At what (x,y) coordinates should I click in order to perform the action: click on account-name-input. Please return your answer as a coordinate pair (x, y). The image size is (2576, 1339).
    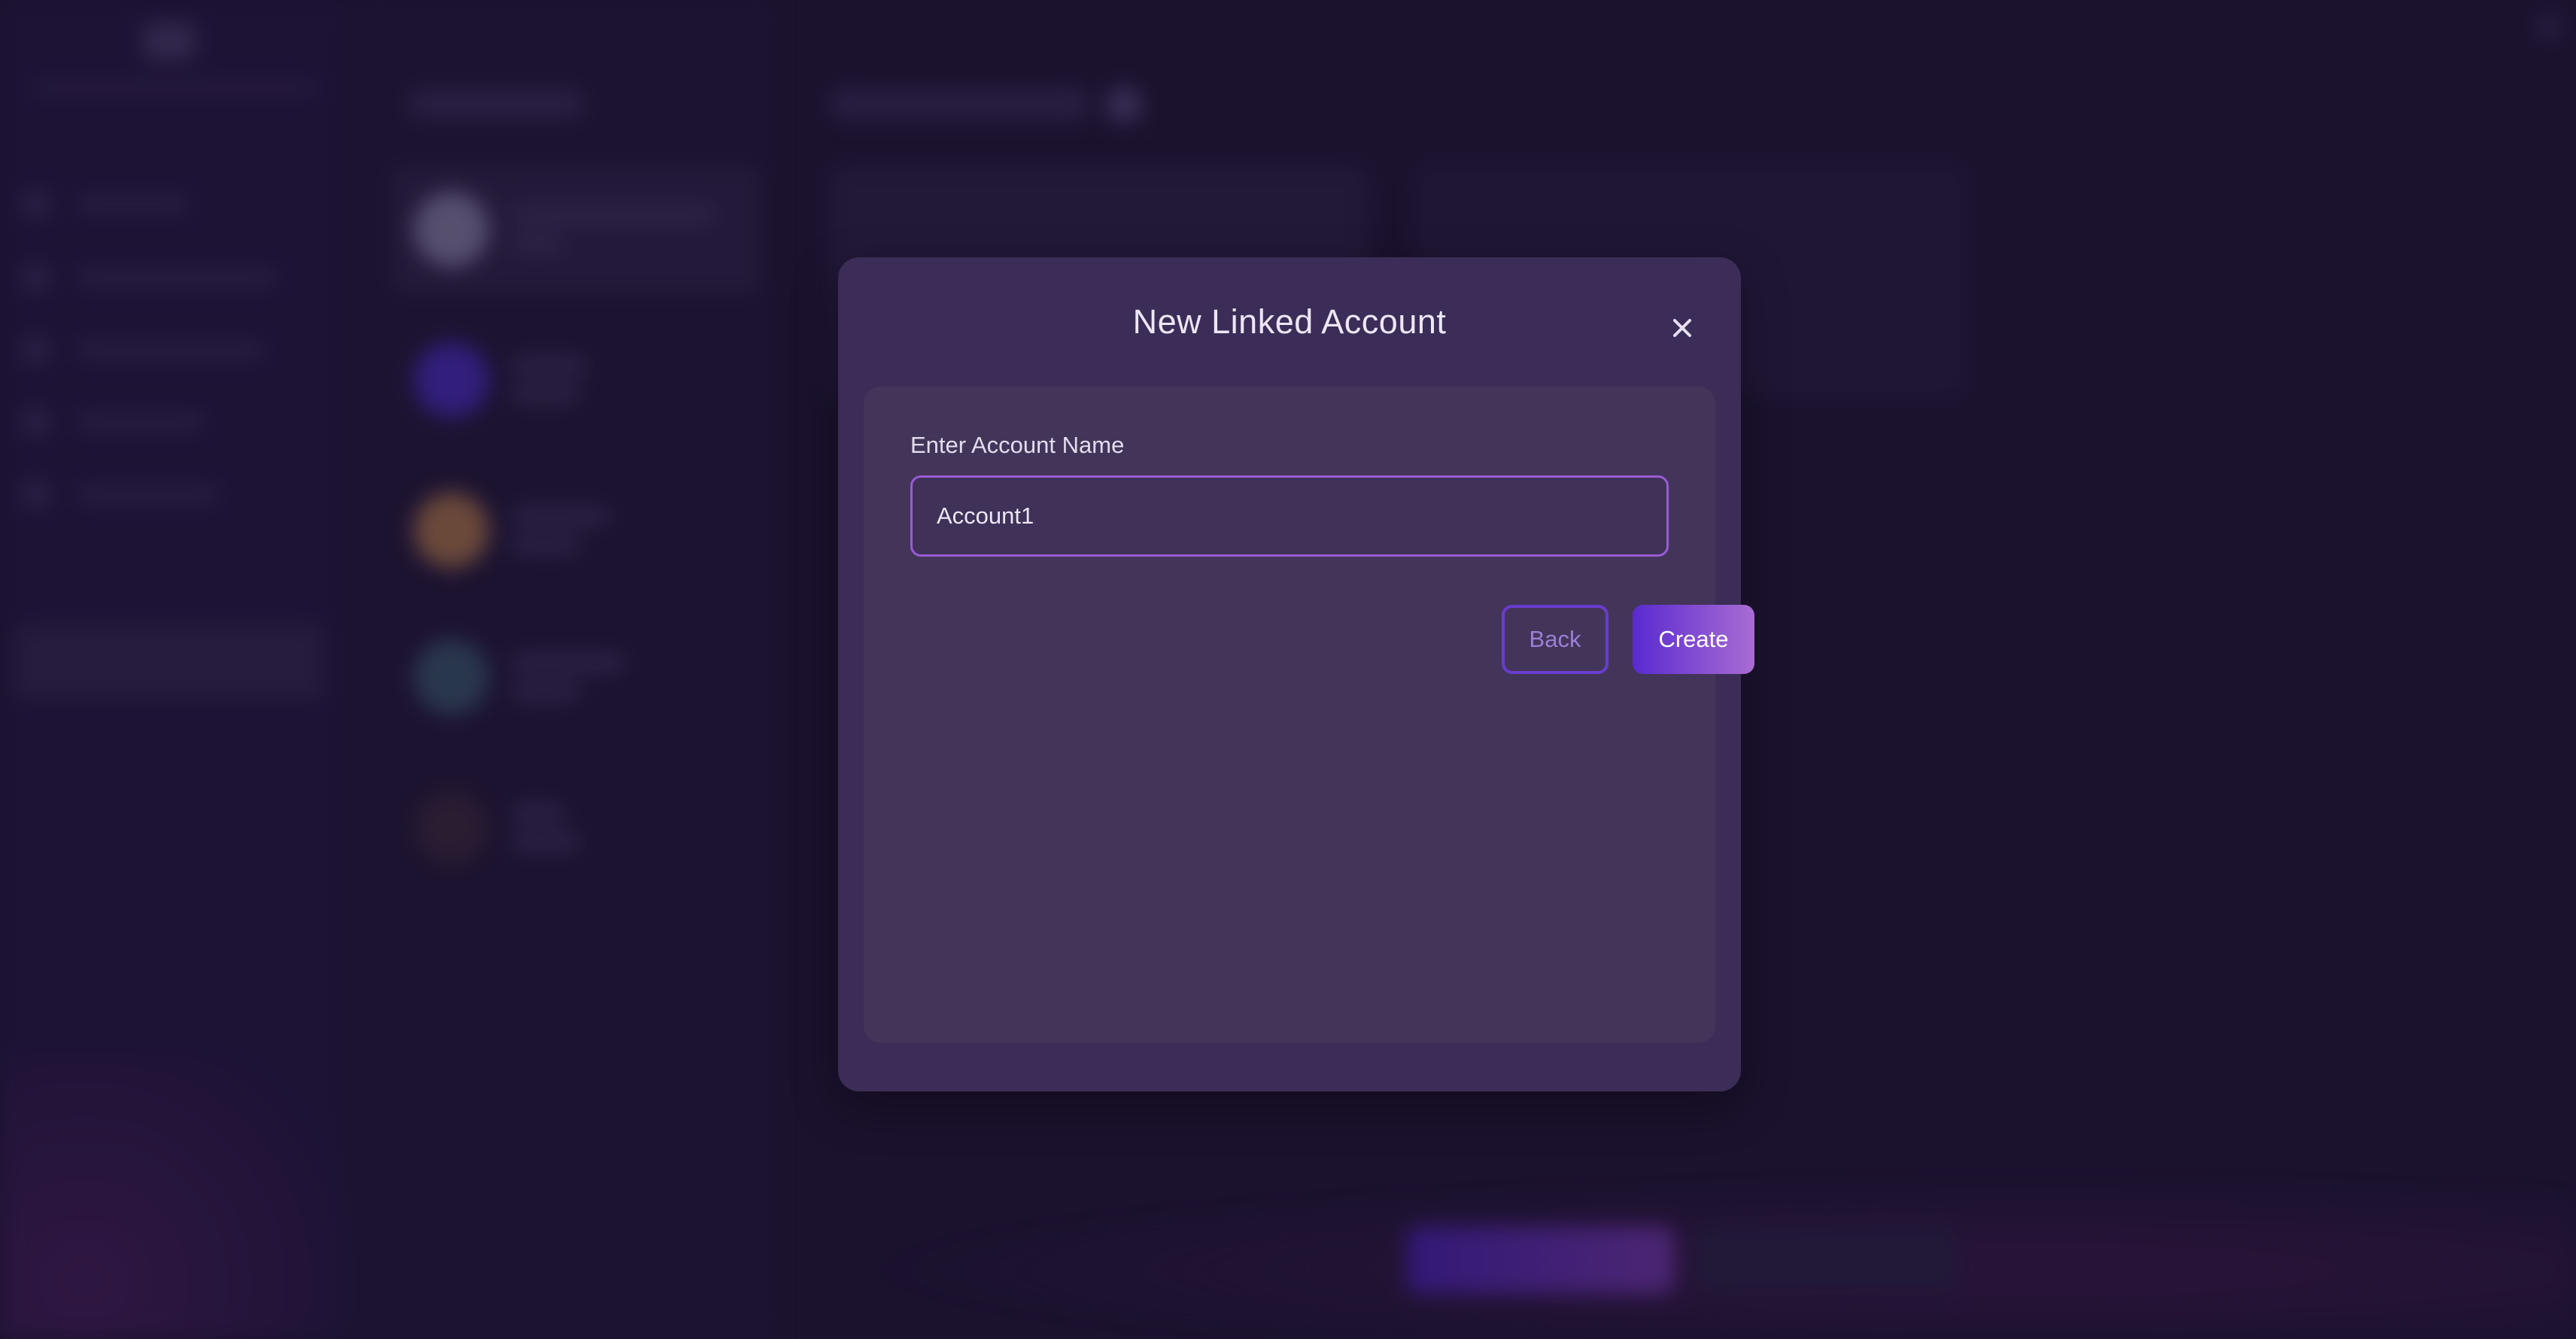
    Looking at the image, I should click on (1289, 516).